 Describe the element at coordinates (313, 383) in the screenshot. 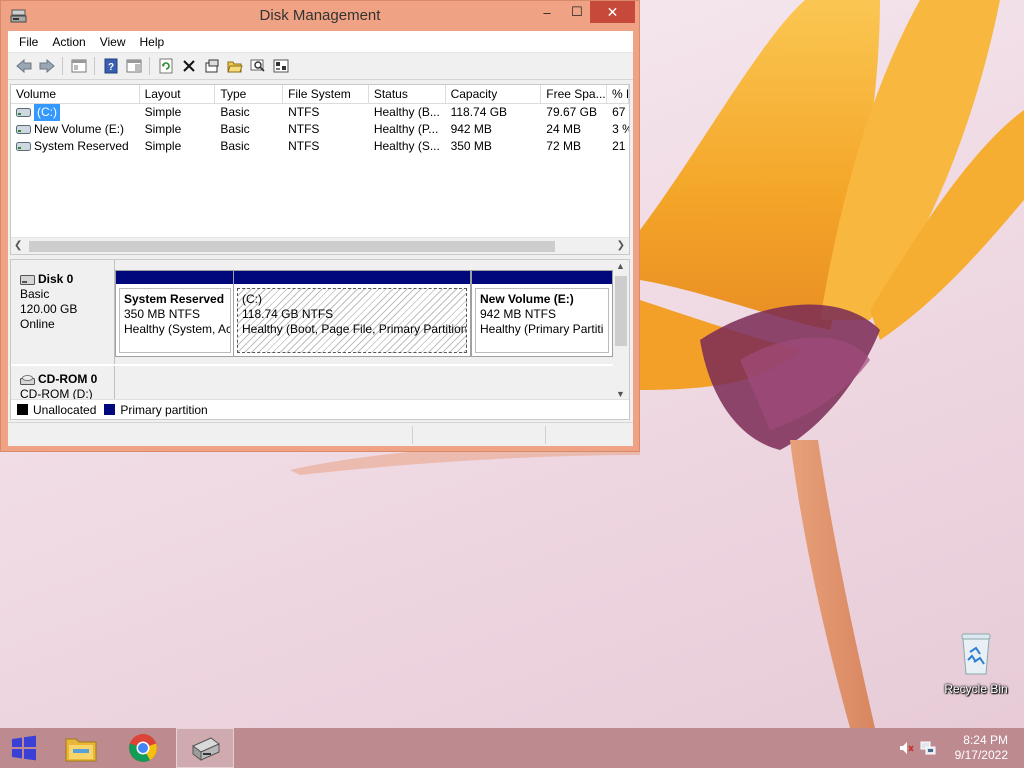

I see `cdrom-0-row: CD-ROM 0 CD-ROM (D:)` at that location.